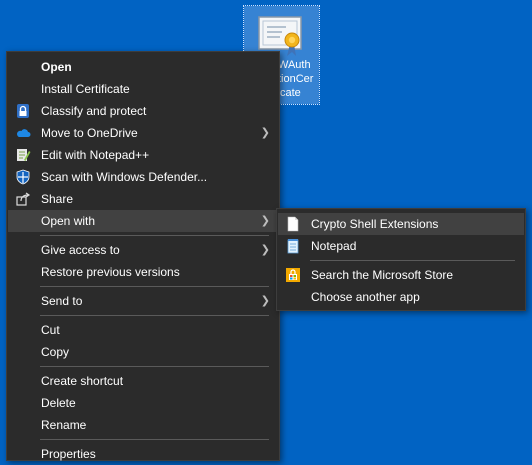  Describe the element at coordinates (401, 275) in the screenshot. I see `submenu-item-search-microsoft-store: Search the Microsoft Store` at that location.